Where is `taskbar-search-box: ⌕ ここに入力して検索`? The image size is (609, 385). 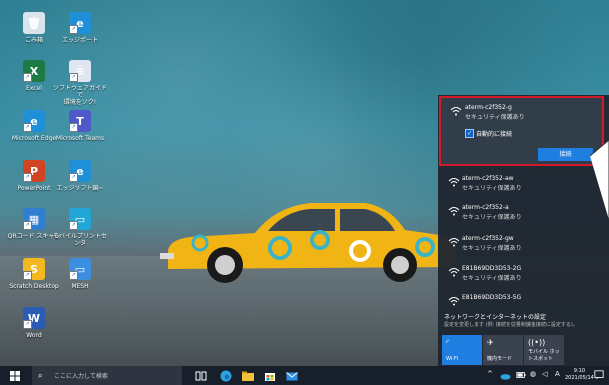
taskbar-search-box: ⌕ ここに入力して検索 is located at coordinates (107, 375).